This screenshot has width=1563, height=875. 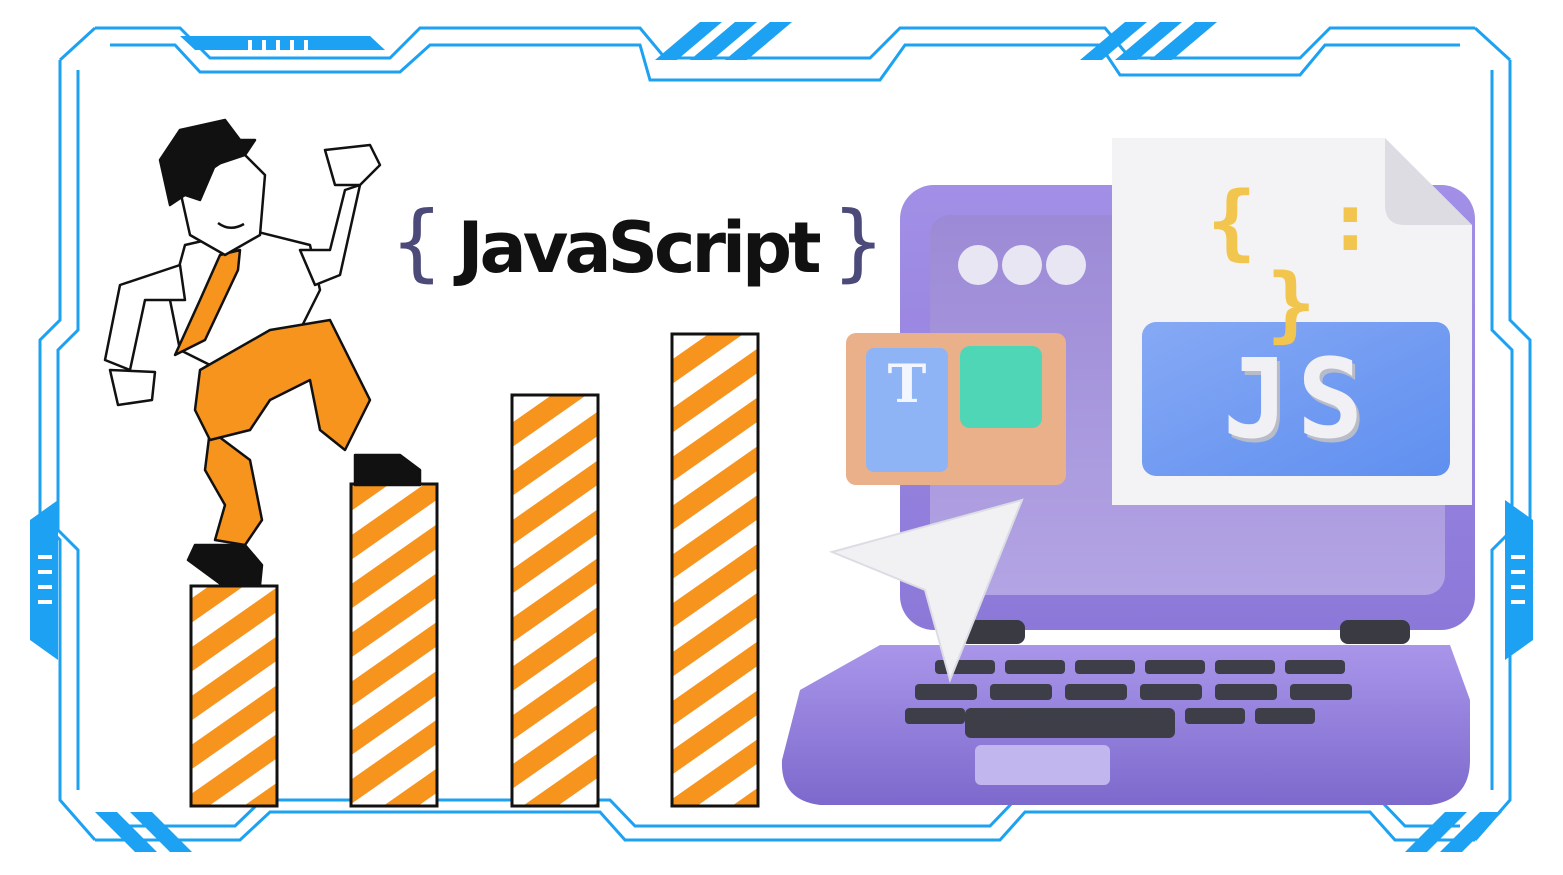 I want to click on title-text: JavaScript, so click(x=639, y=248).